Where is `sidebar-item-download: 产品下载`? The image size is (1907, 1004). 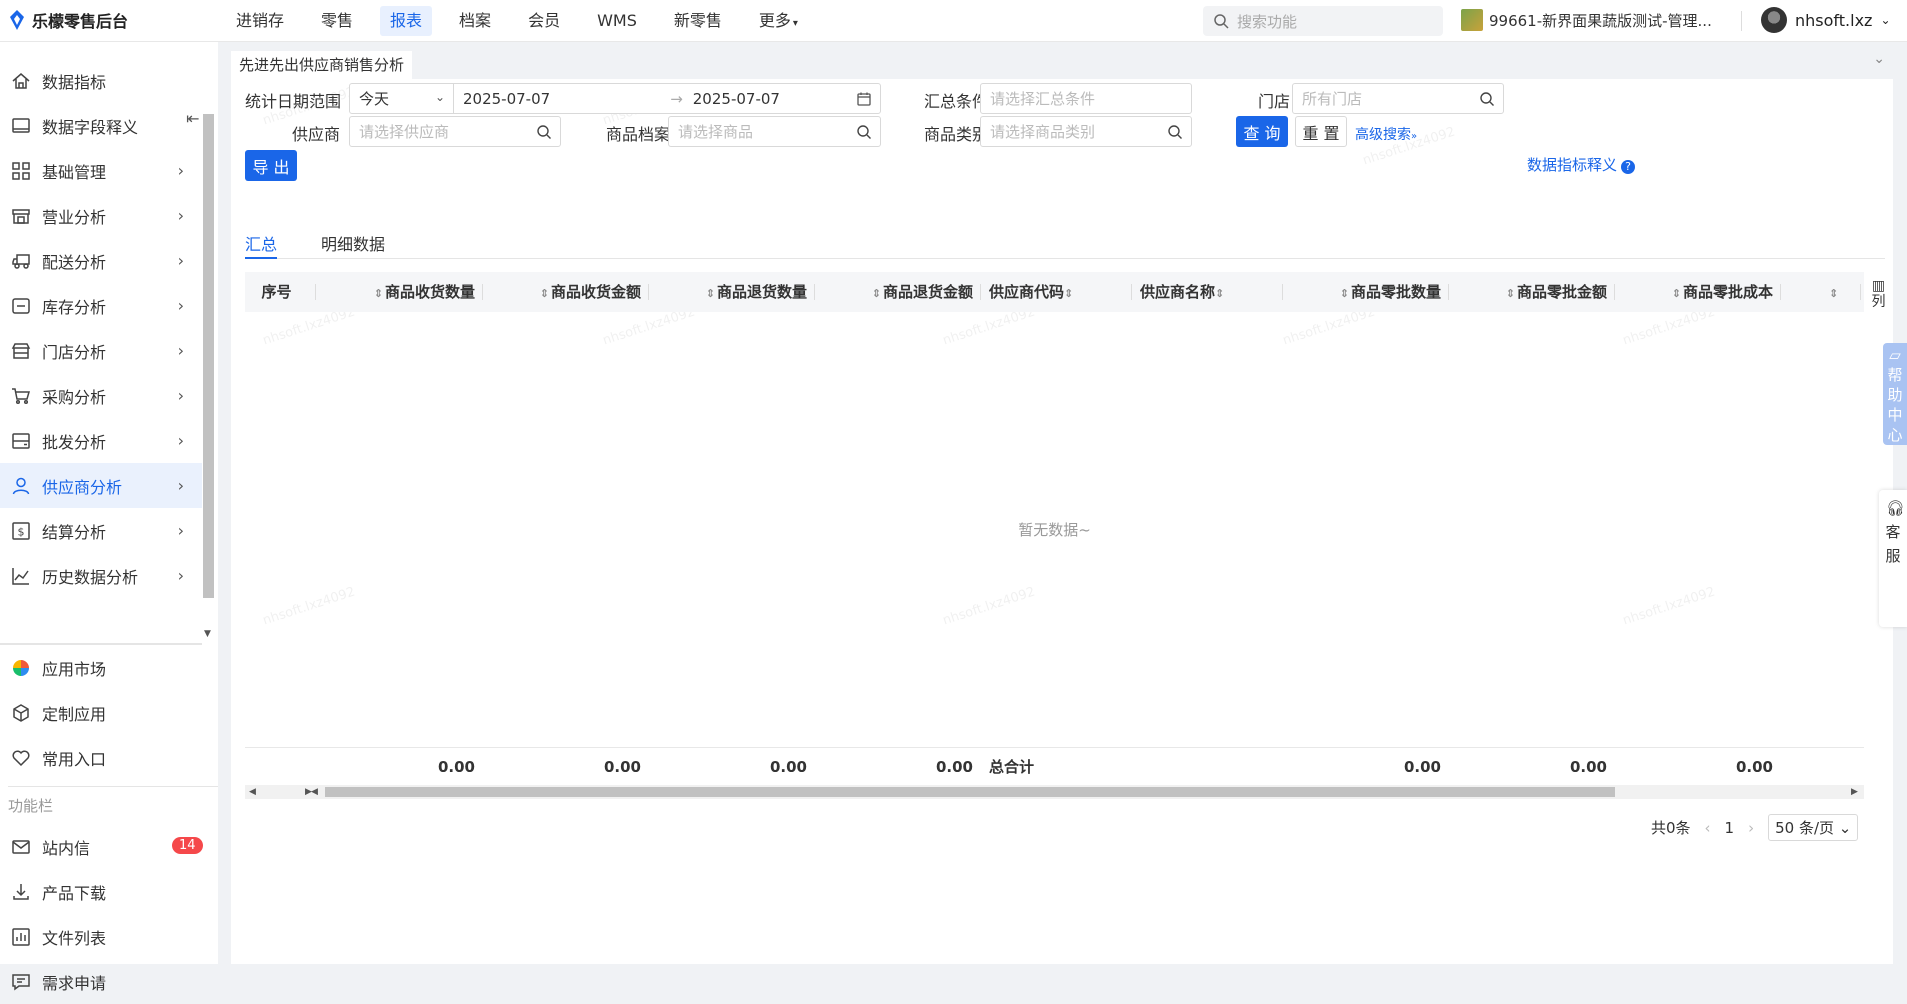
sidebar-item-download: 产品下载 is located at coordinates (109, 891).